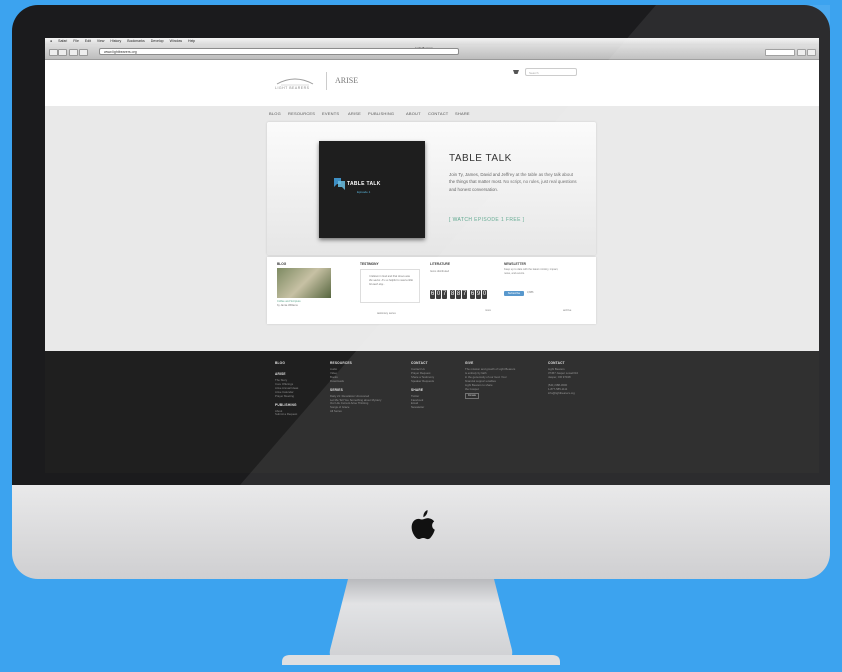 This screenshot has height=672, width=842. What do you see at coordinates (355, 411) in the screenshot?
I see `footer-link: All Series` at bounding box center [355, 411].